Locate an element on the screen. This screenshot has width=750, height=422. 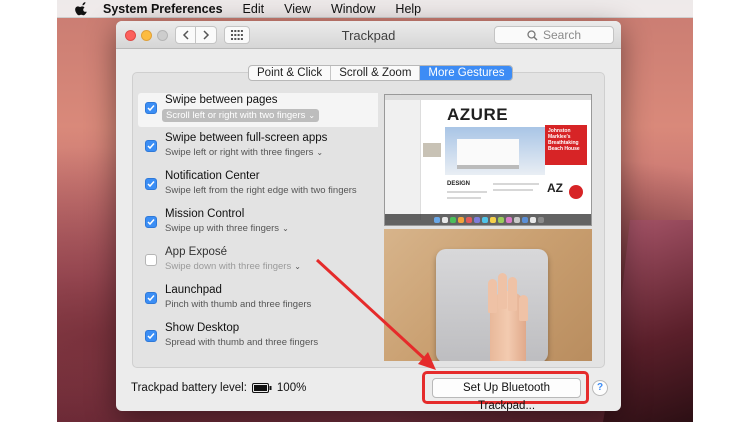
battery-icon is located at coordinates (261, 388).